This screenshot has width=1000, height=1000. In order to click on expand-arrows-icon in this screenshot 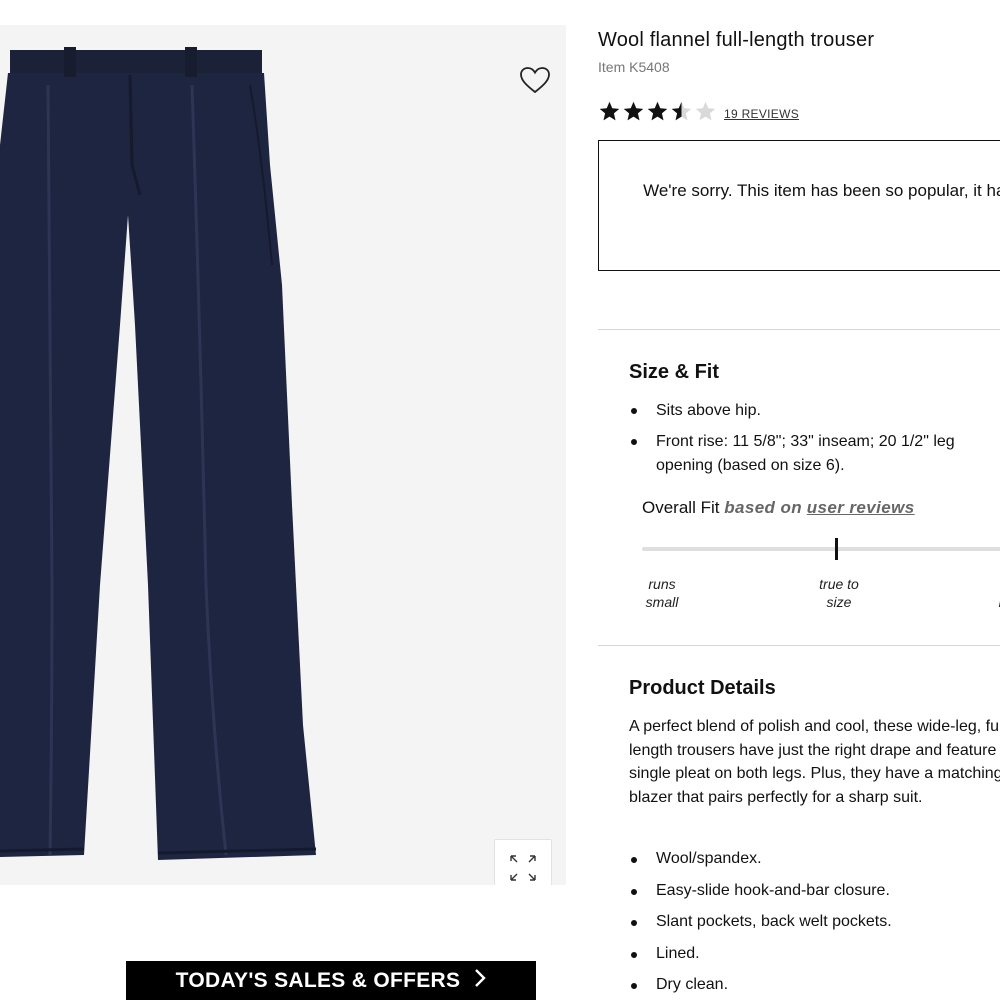, I will do `click(523, 868)`.